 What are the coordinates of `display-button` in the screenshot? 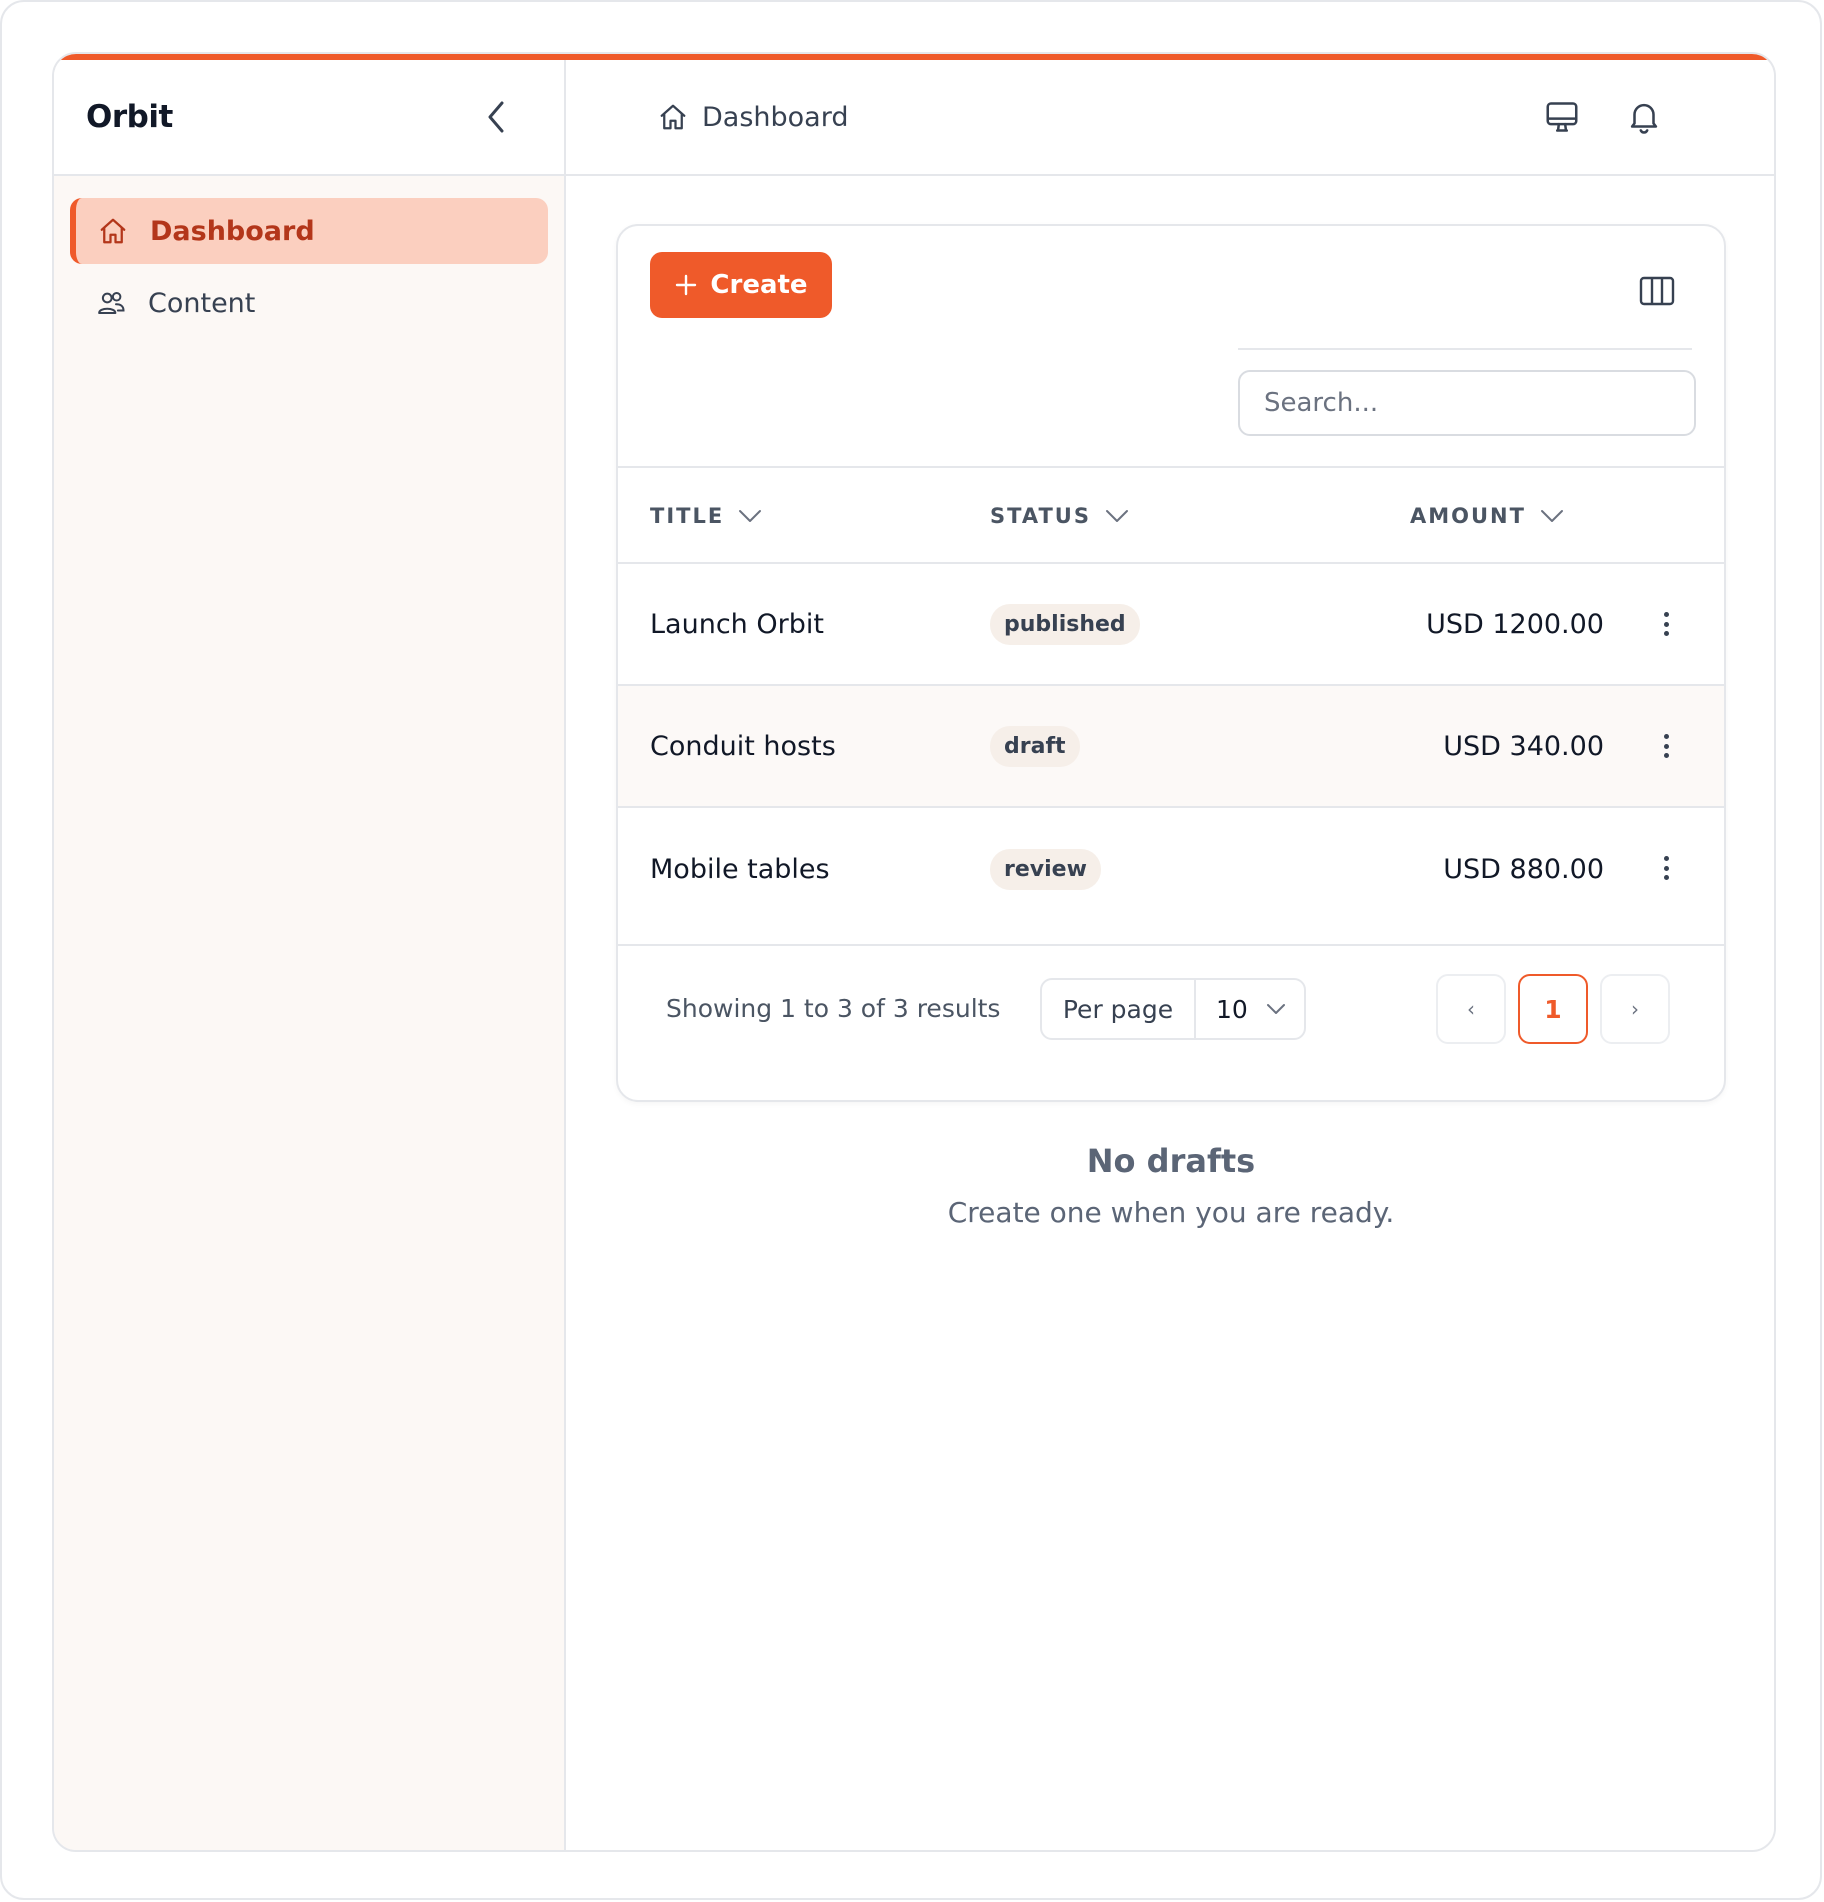 It's located at (1562, 117).